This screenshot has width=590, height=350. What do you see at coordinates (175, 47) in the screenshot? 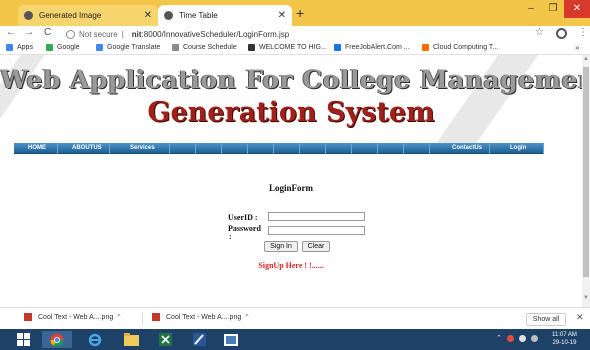
I see `course-icon` at bounding box center [175, 47].